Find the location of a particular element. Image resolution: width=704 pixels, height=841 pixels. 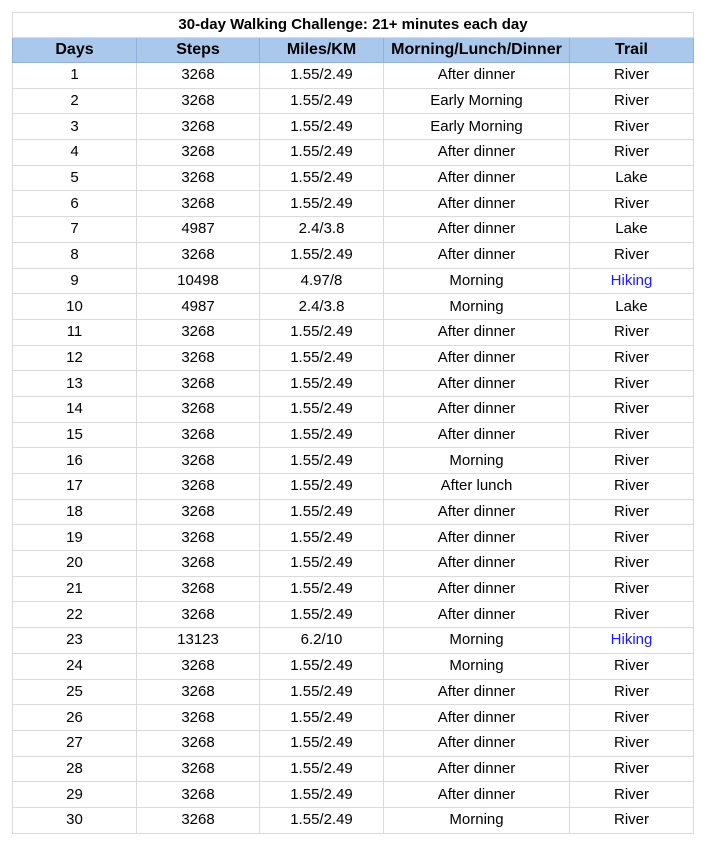

day-cell: 8 is located at coordinates (74, 255).